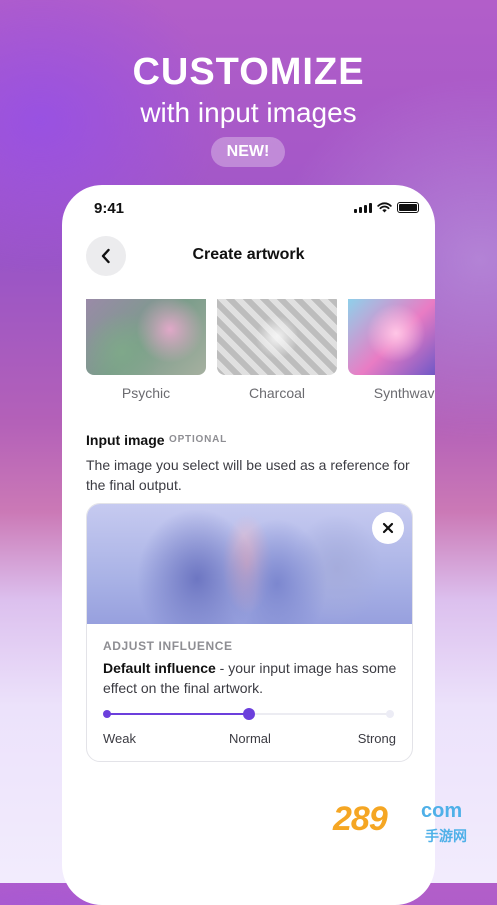  Describe the element at coordinates (248, 112) in the screenshot. I see `promo-subtitle: with input images` at that location.